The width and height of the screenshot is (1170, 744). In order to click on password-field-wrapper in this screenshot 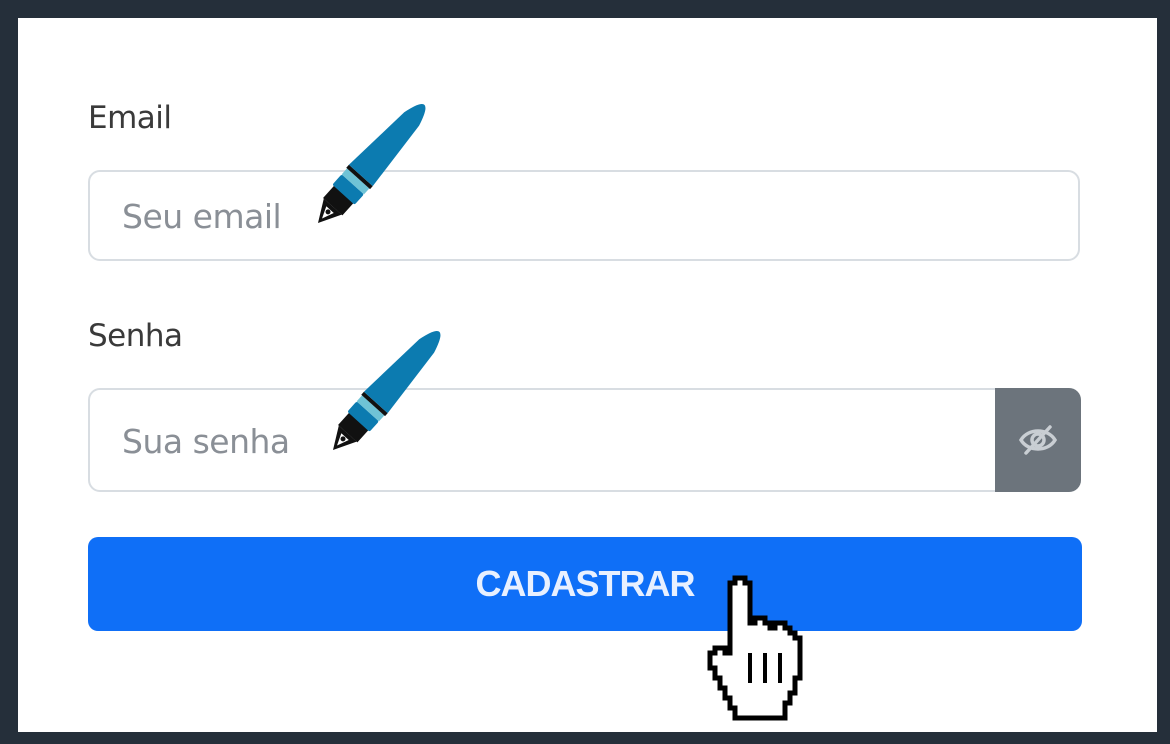, I will do `click(584, 440)`.